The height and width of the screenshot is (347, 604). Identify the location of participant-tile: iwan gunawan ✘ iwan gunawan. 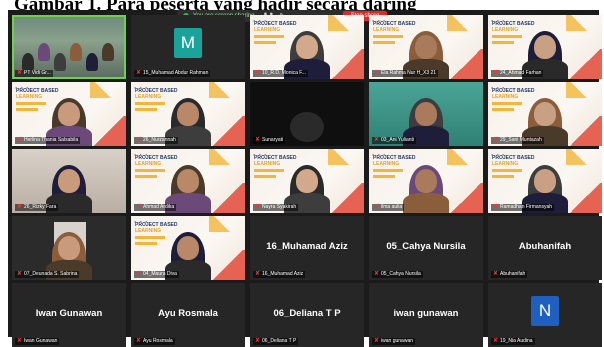
(426, 315).